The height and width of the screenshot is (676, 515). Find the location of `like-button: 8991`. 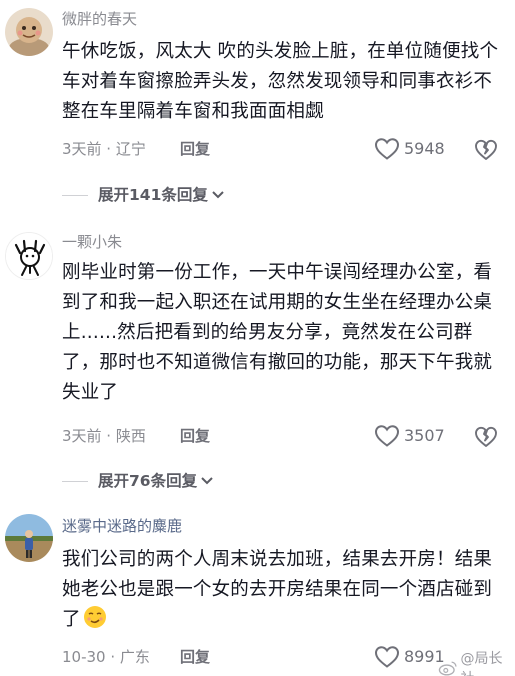

like-button: 8991 is located at coordinates (409, 657).